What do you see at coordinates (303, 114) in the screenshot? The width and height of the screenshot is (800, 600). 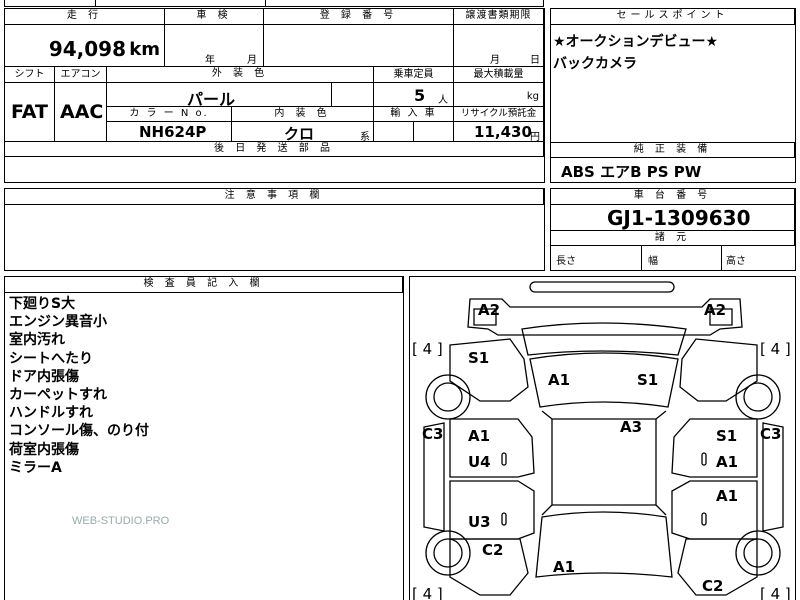 I see `interior-label: 内 装 色` at bounding box center [303, 114].